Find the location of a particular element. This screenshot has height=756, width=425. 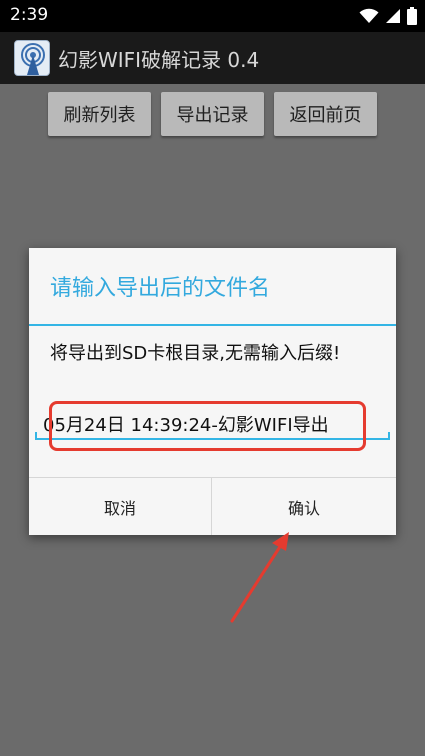

input-underline-tick-left is located at coordinates (36, 436).